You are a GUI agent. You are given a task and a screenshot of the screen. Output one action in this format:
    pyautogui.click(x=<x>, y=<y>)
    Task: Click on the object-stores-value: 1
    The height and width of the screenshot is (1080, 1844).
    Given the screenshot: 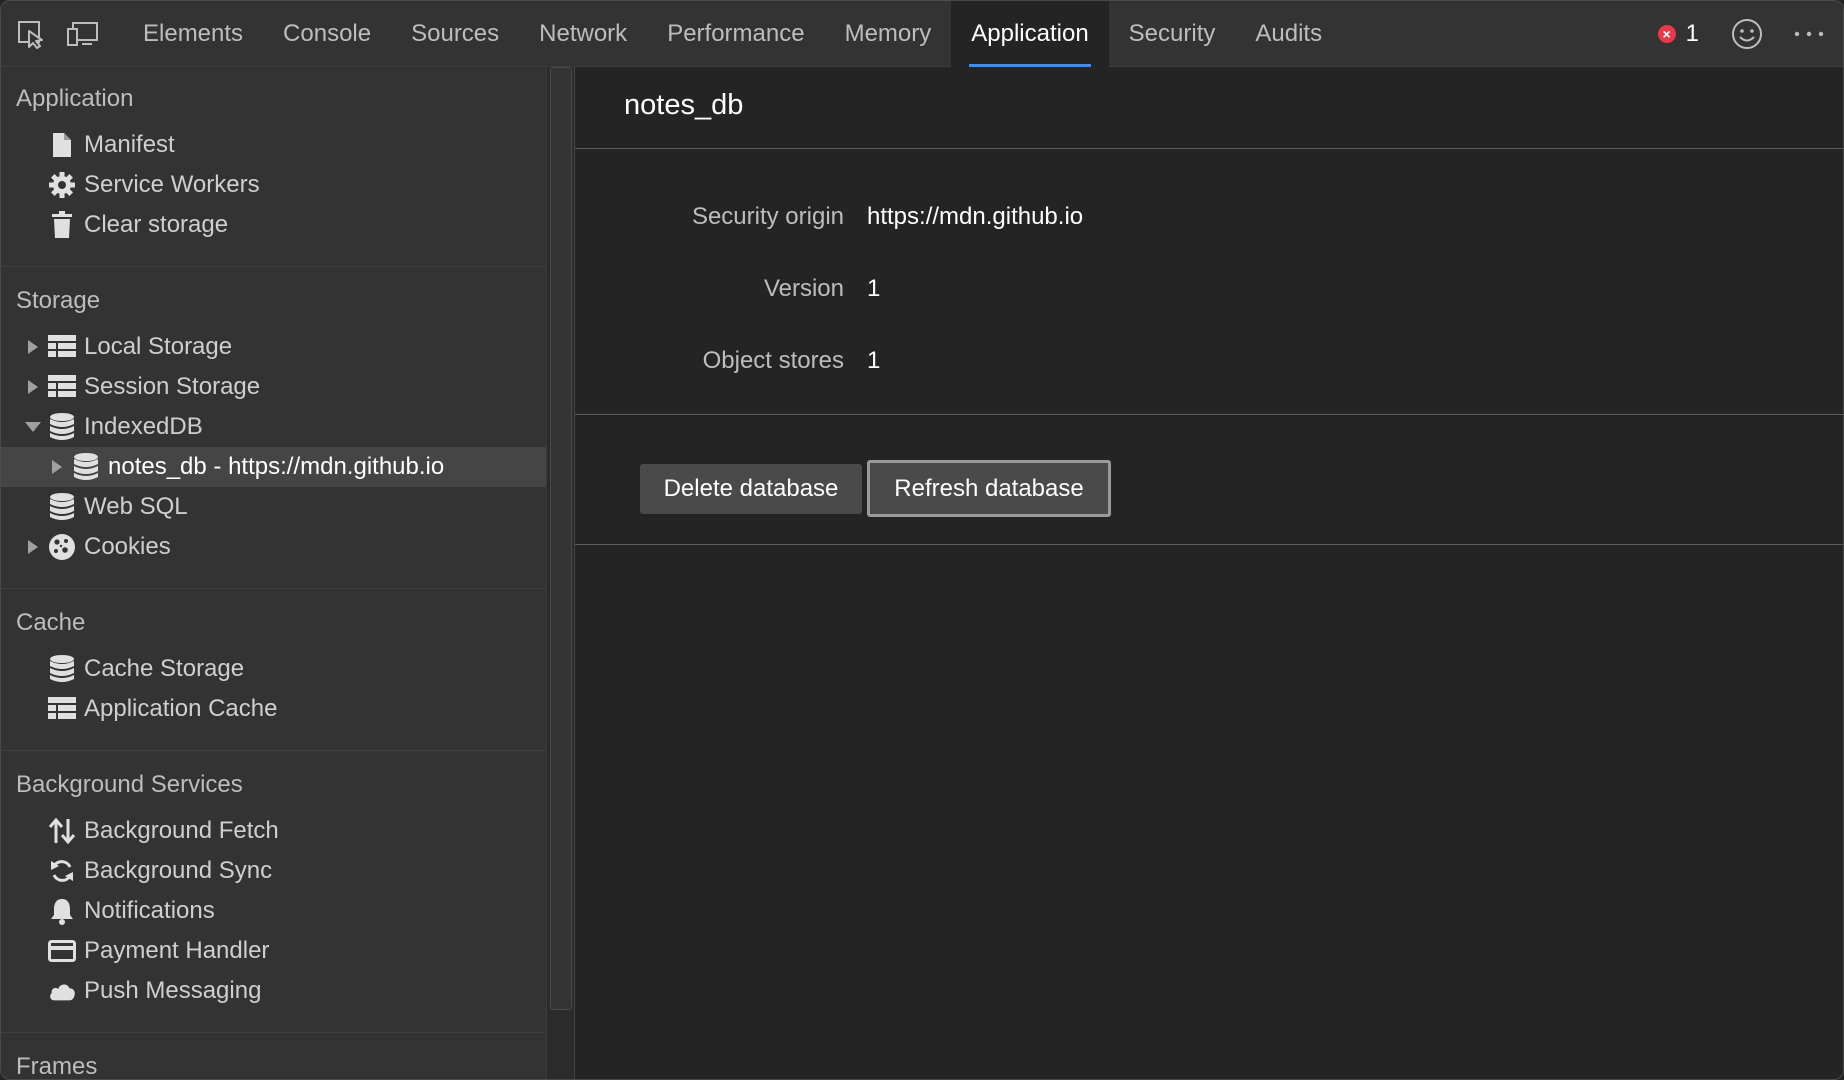 What is the action you would take?
    pyautogui.click(x=874, y=360)
    